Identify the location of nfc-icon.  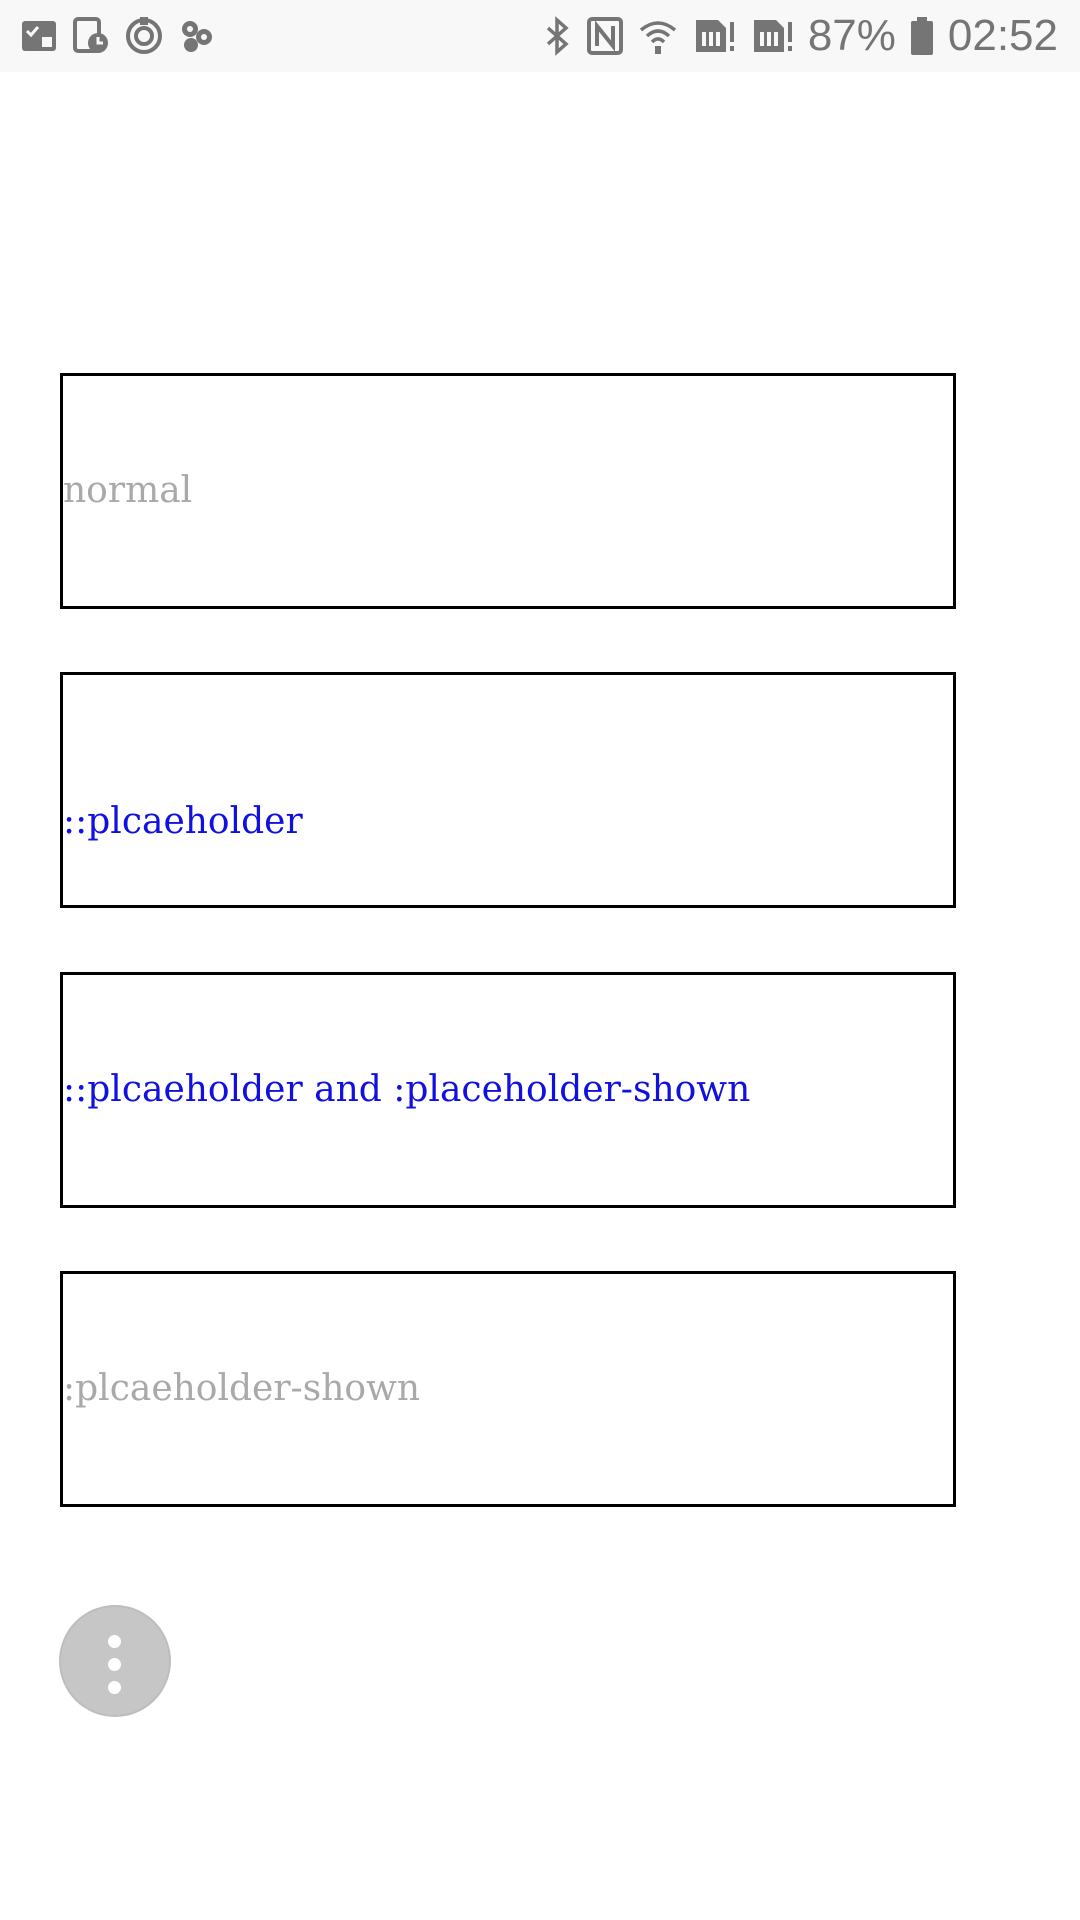
(605, 36).